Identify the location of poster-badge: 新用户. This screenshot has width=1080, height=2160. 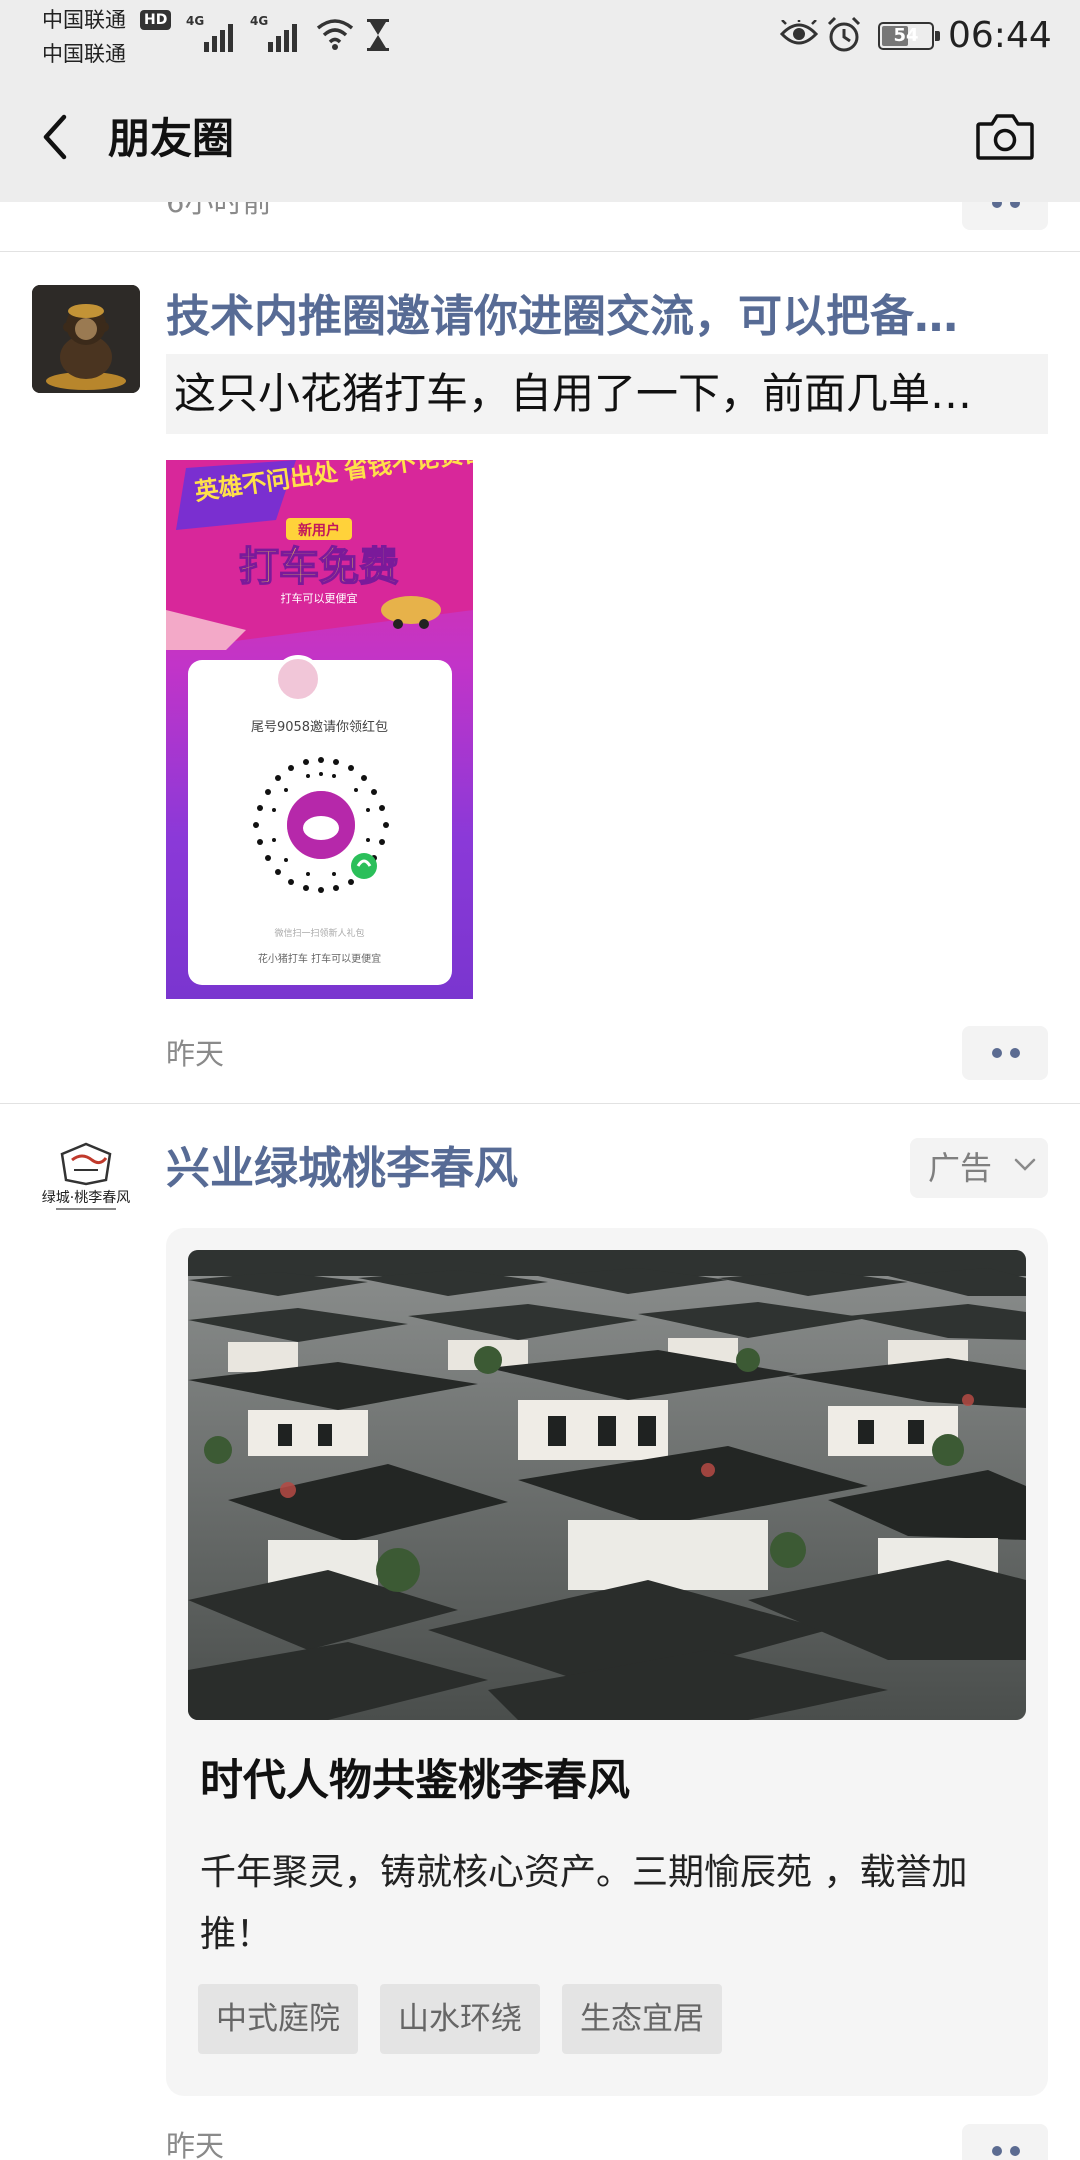
(319, 530).